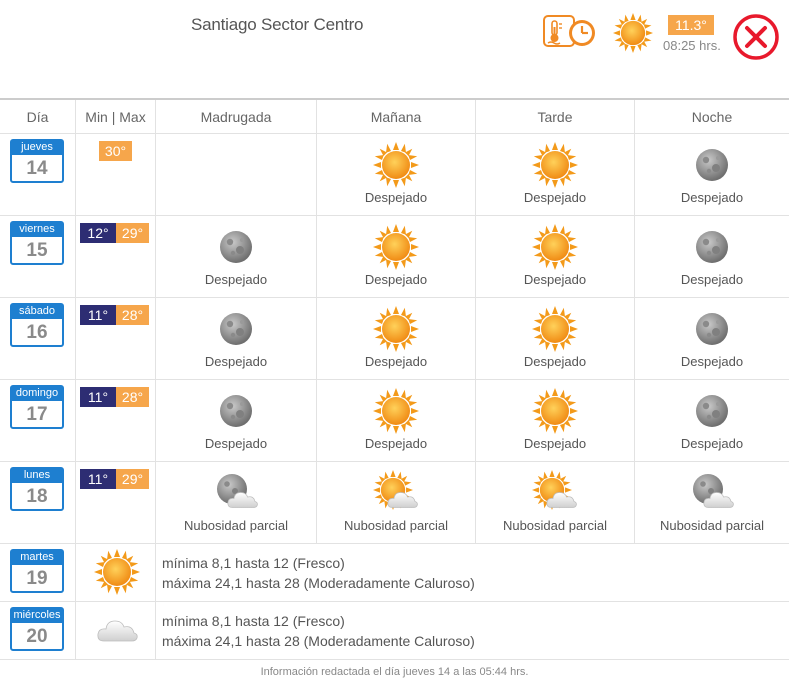  I want to click on minmax-badges: 11° 29°, so click(114, 479).